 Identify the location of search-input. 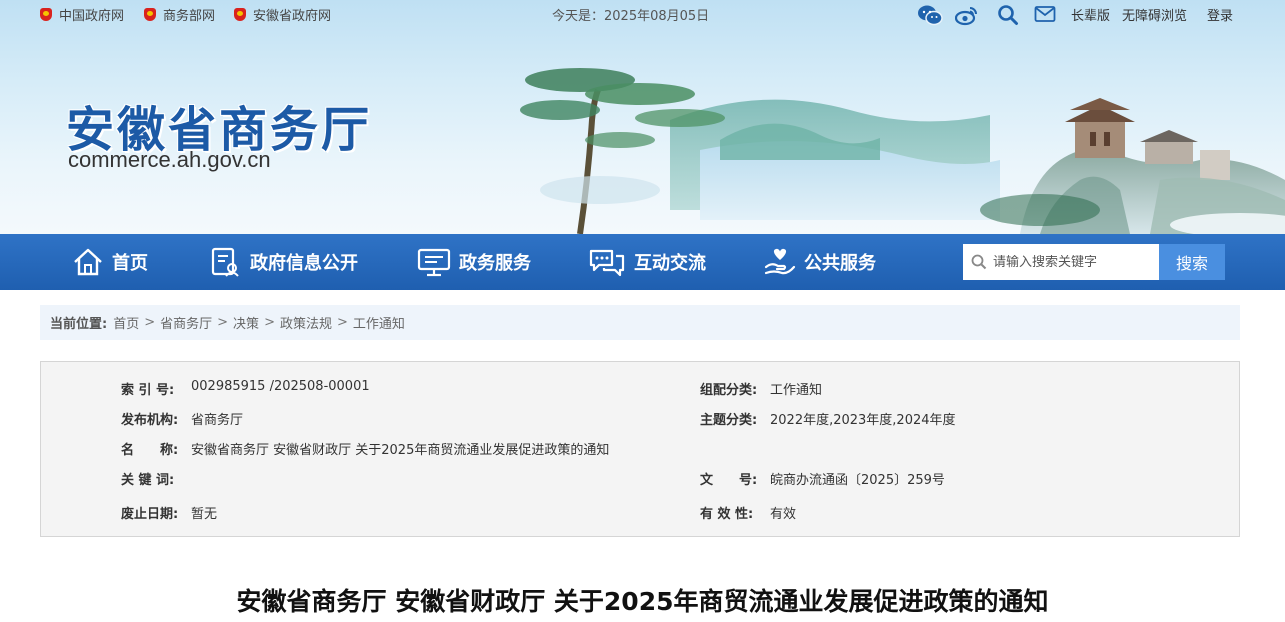
(1073, 262).